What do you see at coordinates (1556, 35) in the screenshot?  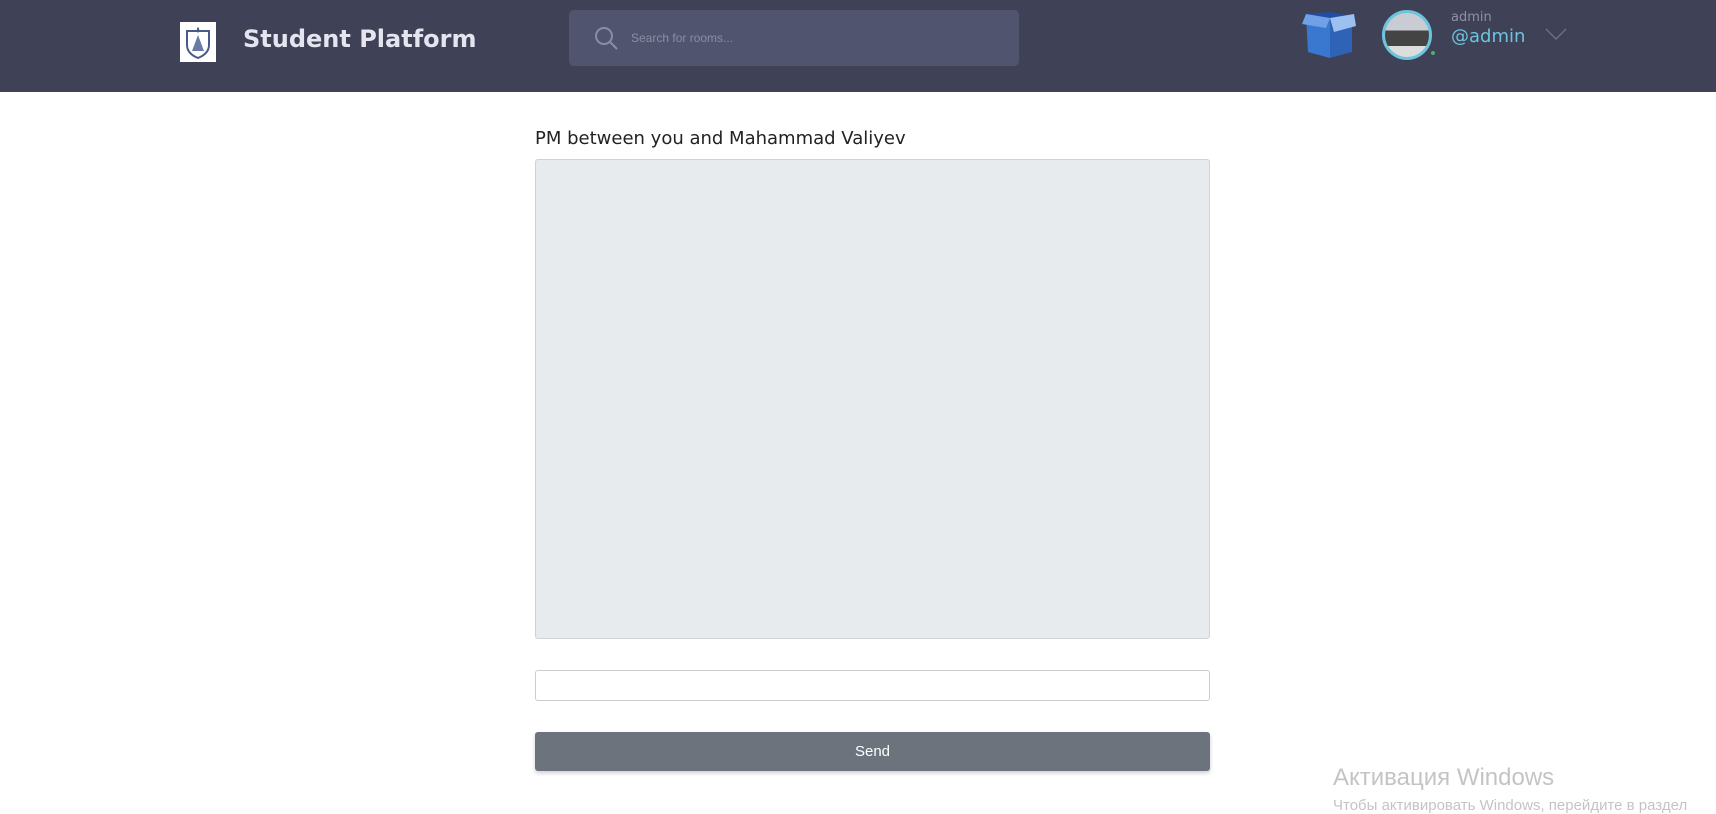 I see `chevron-down-icon` at bounding box center [1556, 35].